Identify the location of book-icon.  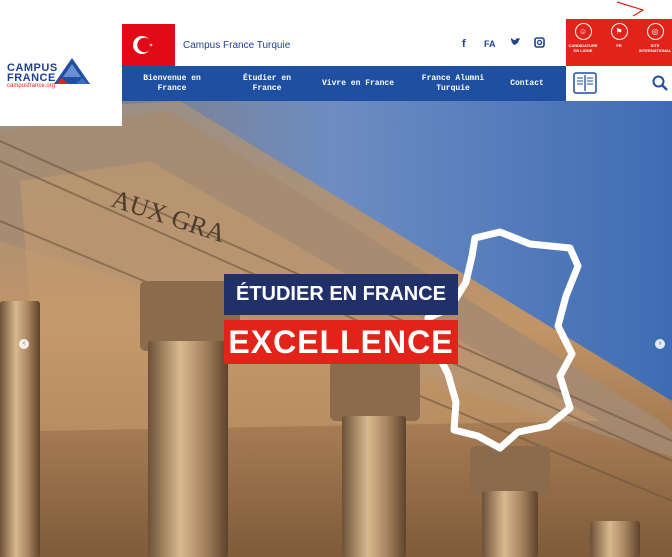
(585, 83).